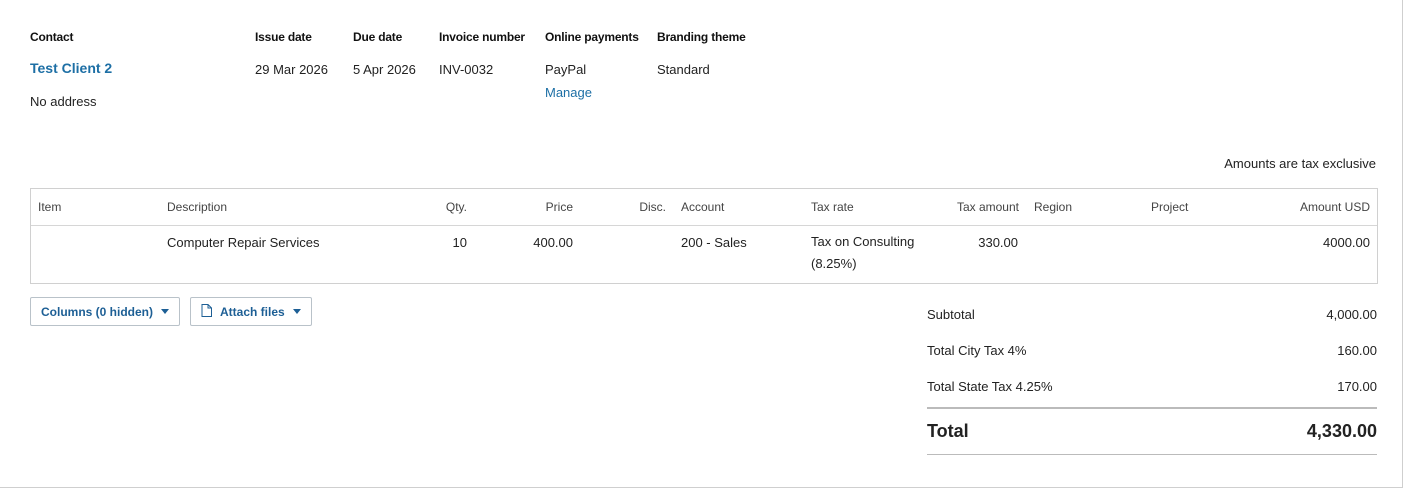 The width and height of the screenshot is (1404, 488). What do you see at coordinates (1346, 242) in the screenshot?
I see `cell-amount: 4000.00` at bounding box center [1346, 242].